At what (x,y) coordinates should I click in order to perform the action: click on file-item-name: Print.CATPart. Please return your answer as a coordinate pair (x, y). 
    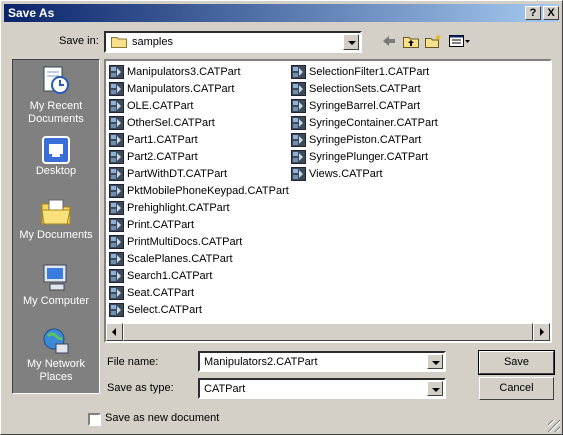
    Looking at the image, I should click on (161, 225).